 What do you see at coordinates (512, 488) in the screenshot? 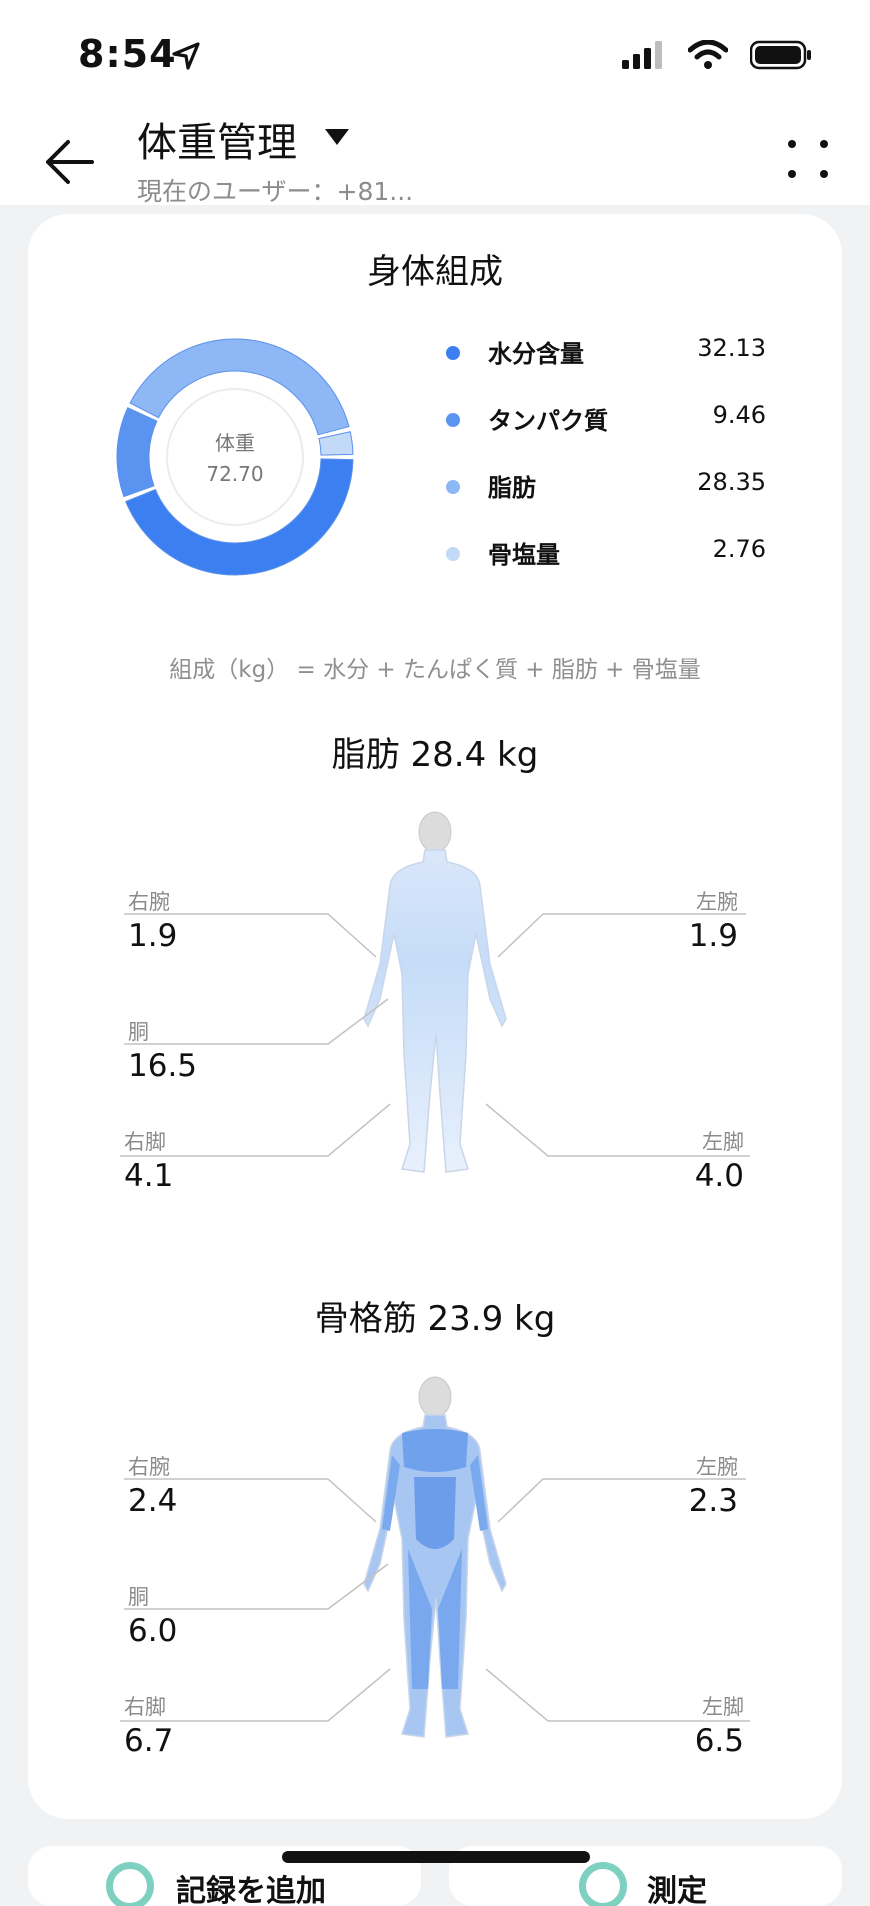
I see `legend-label: 脂肪` at bounding box center [512, 488].